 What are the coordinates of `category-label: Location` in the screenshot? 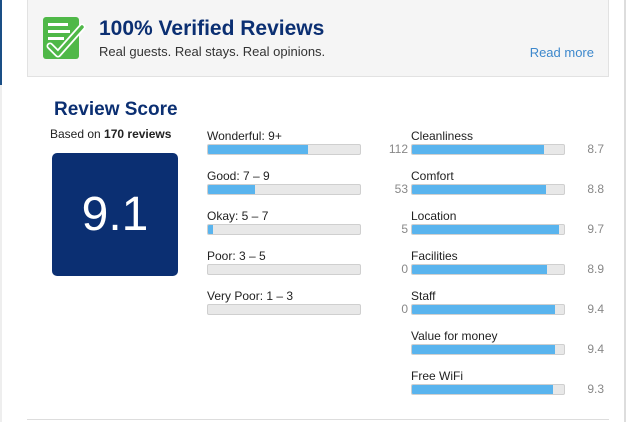 It's located at (434, 216).